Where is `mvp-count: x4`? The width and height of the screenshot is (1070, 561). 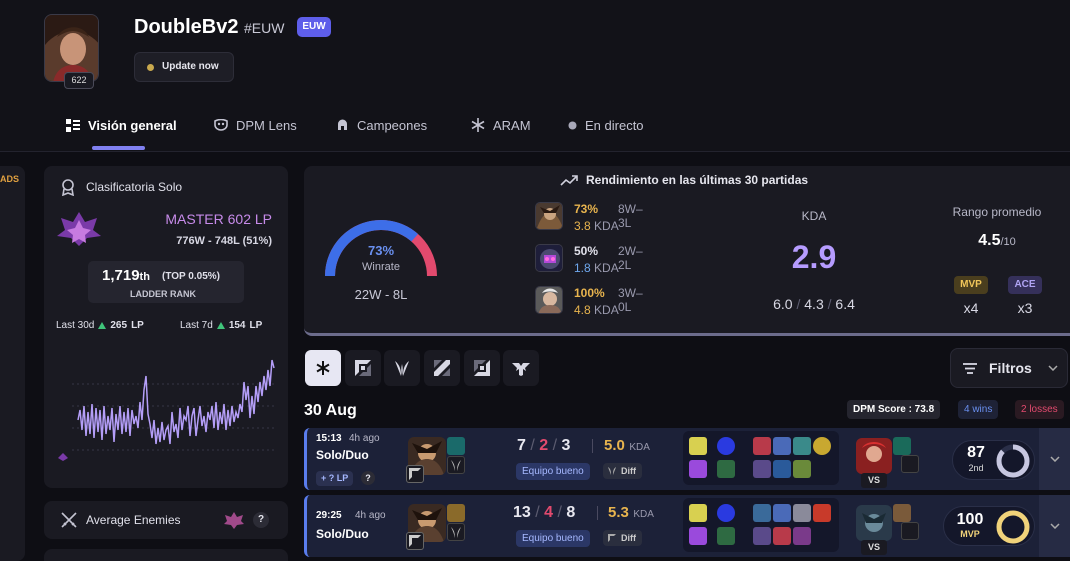
mvp-count: x4 is located at coordinates (971, 308).